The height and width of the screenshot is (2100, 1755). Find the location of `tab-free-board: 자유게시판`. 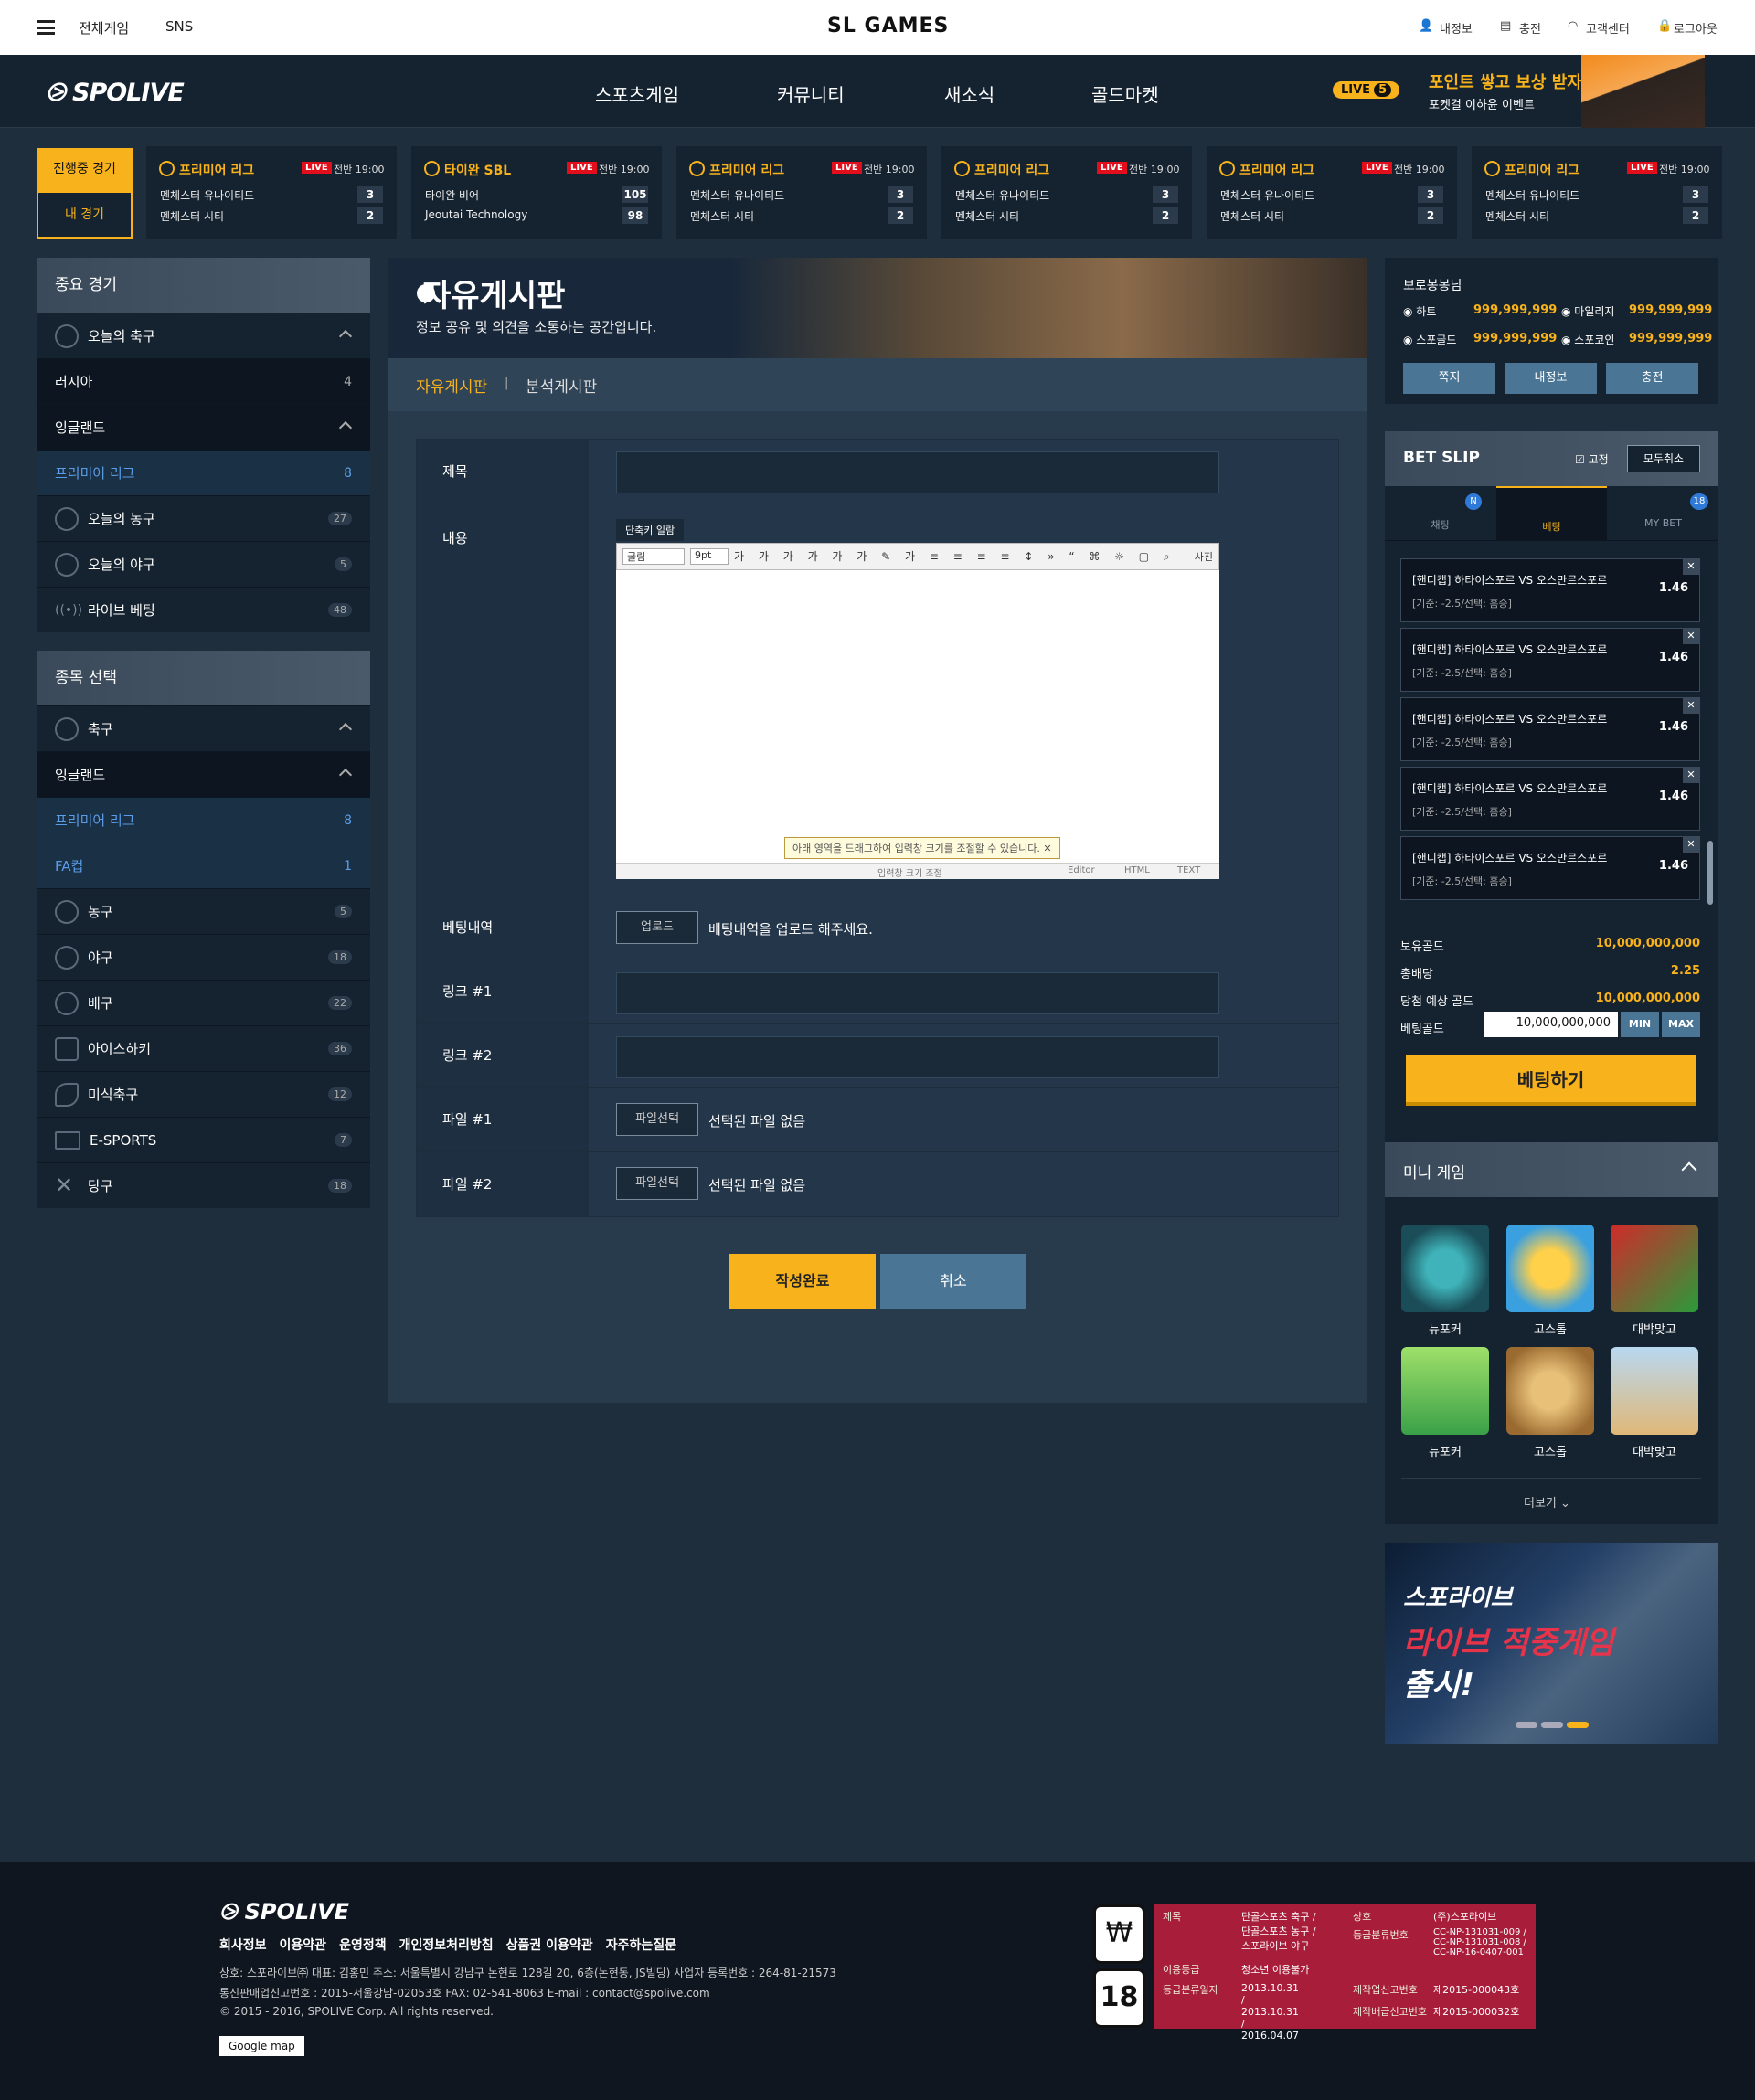

tab-free-board: 자유게시판 is located at coordinates (452, 385).